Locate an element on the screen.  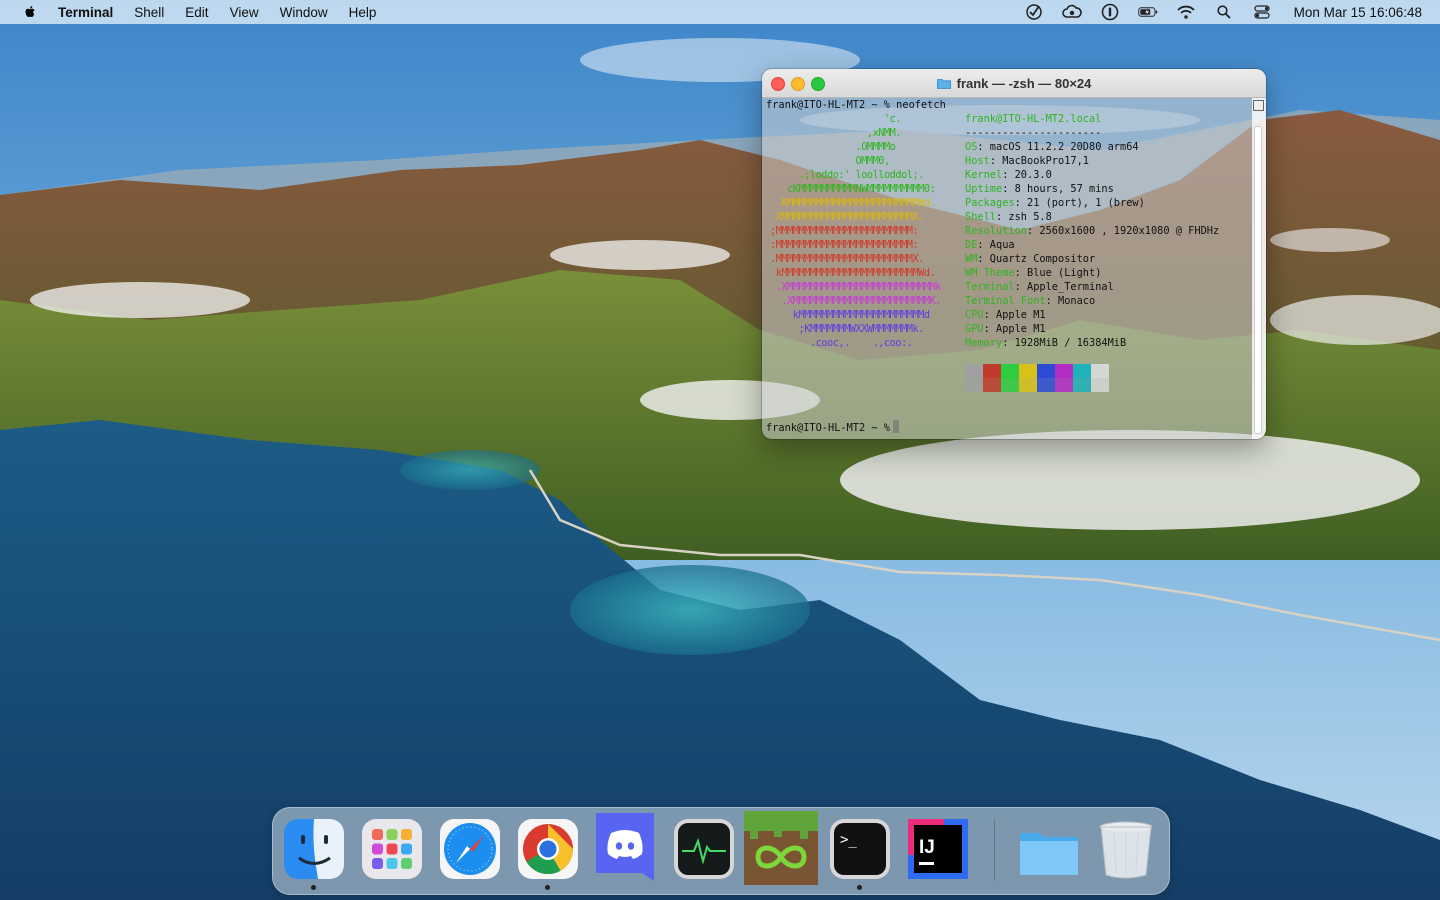
apple-menu-icon is located at coordinates (30, 12).